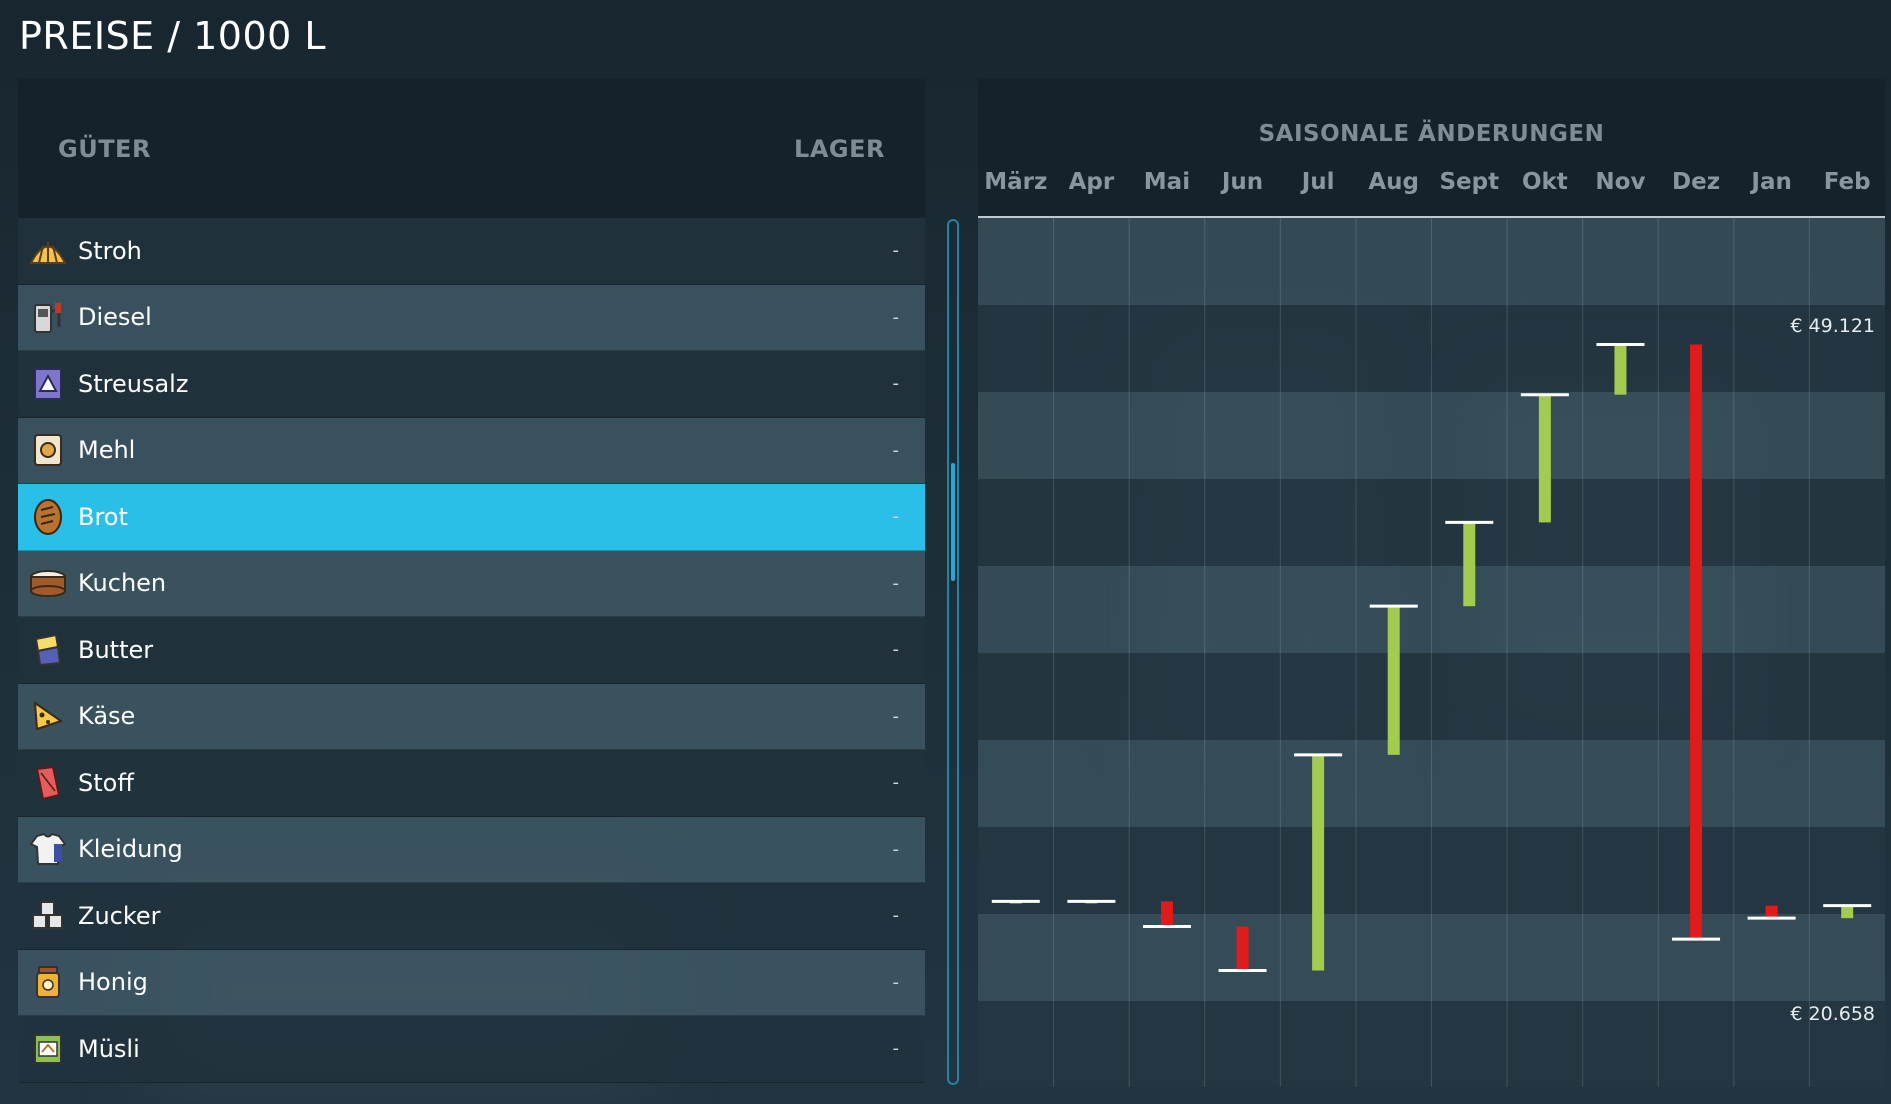 The image size is (1891, 1104). I want to click on goods-name: Honig, so click(113, 982).